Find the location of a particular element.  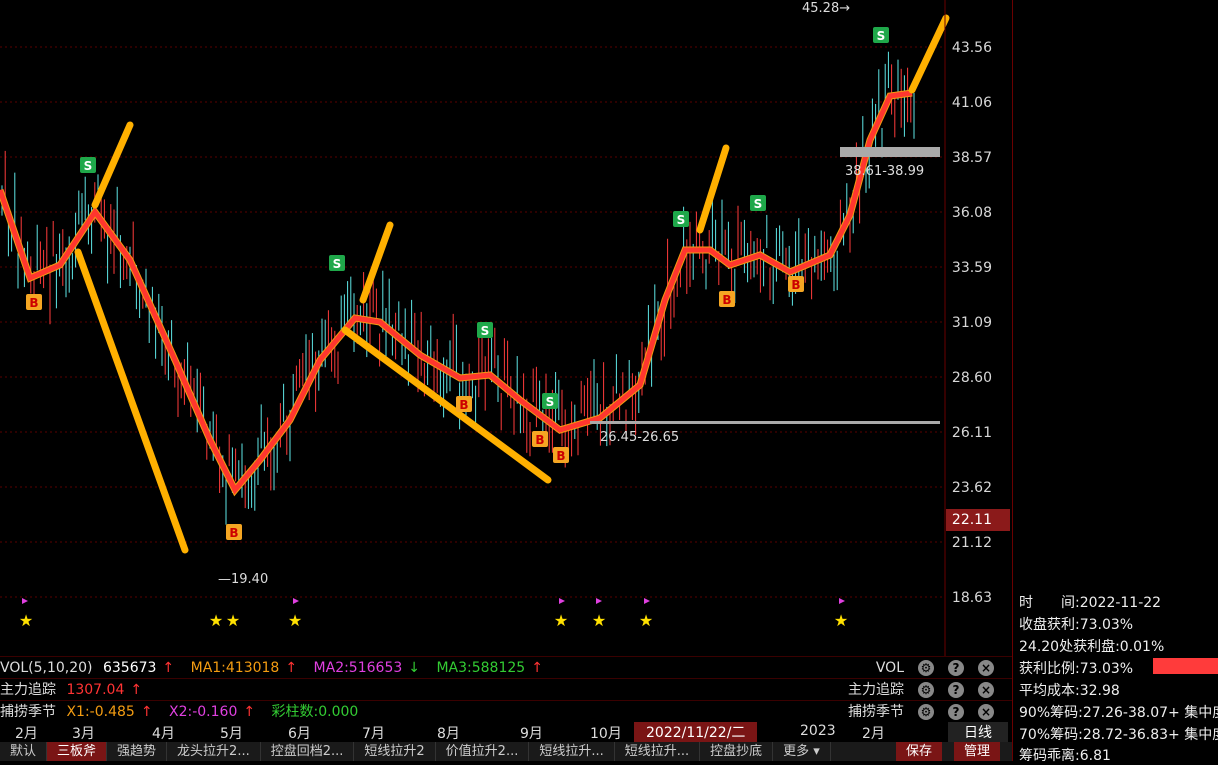

month-label: 8月 is located at coordinates (448, 734).